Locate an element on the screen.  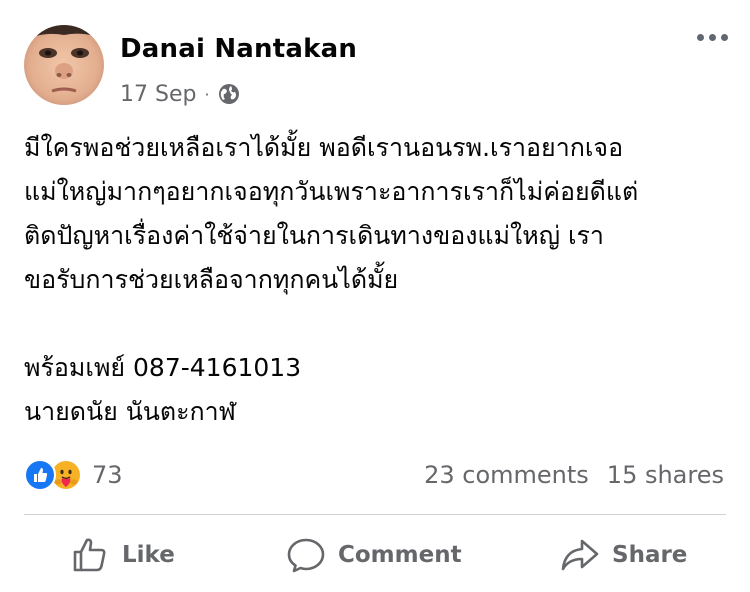
comment-icon is located at coordinates (306, 555).